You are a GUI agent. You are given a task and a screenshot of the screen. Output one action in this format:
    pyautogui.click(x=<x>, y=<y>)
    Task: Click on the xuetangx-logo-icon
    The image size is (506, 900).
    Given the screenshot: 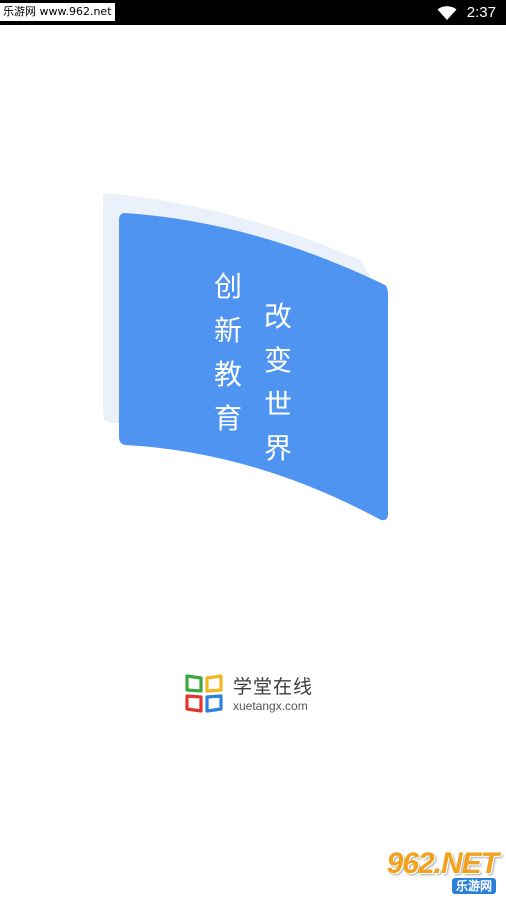 What is the action you would take?
    pyautogui.click(x=204, y=693)
    